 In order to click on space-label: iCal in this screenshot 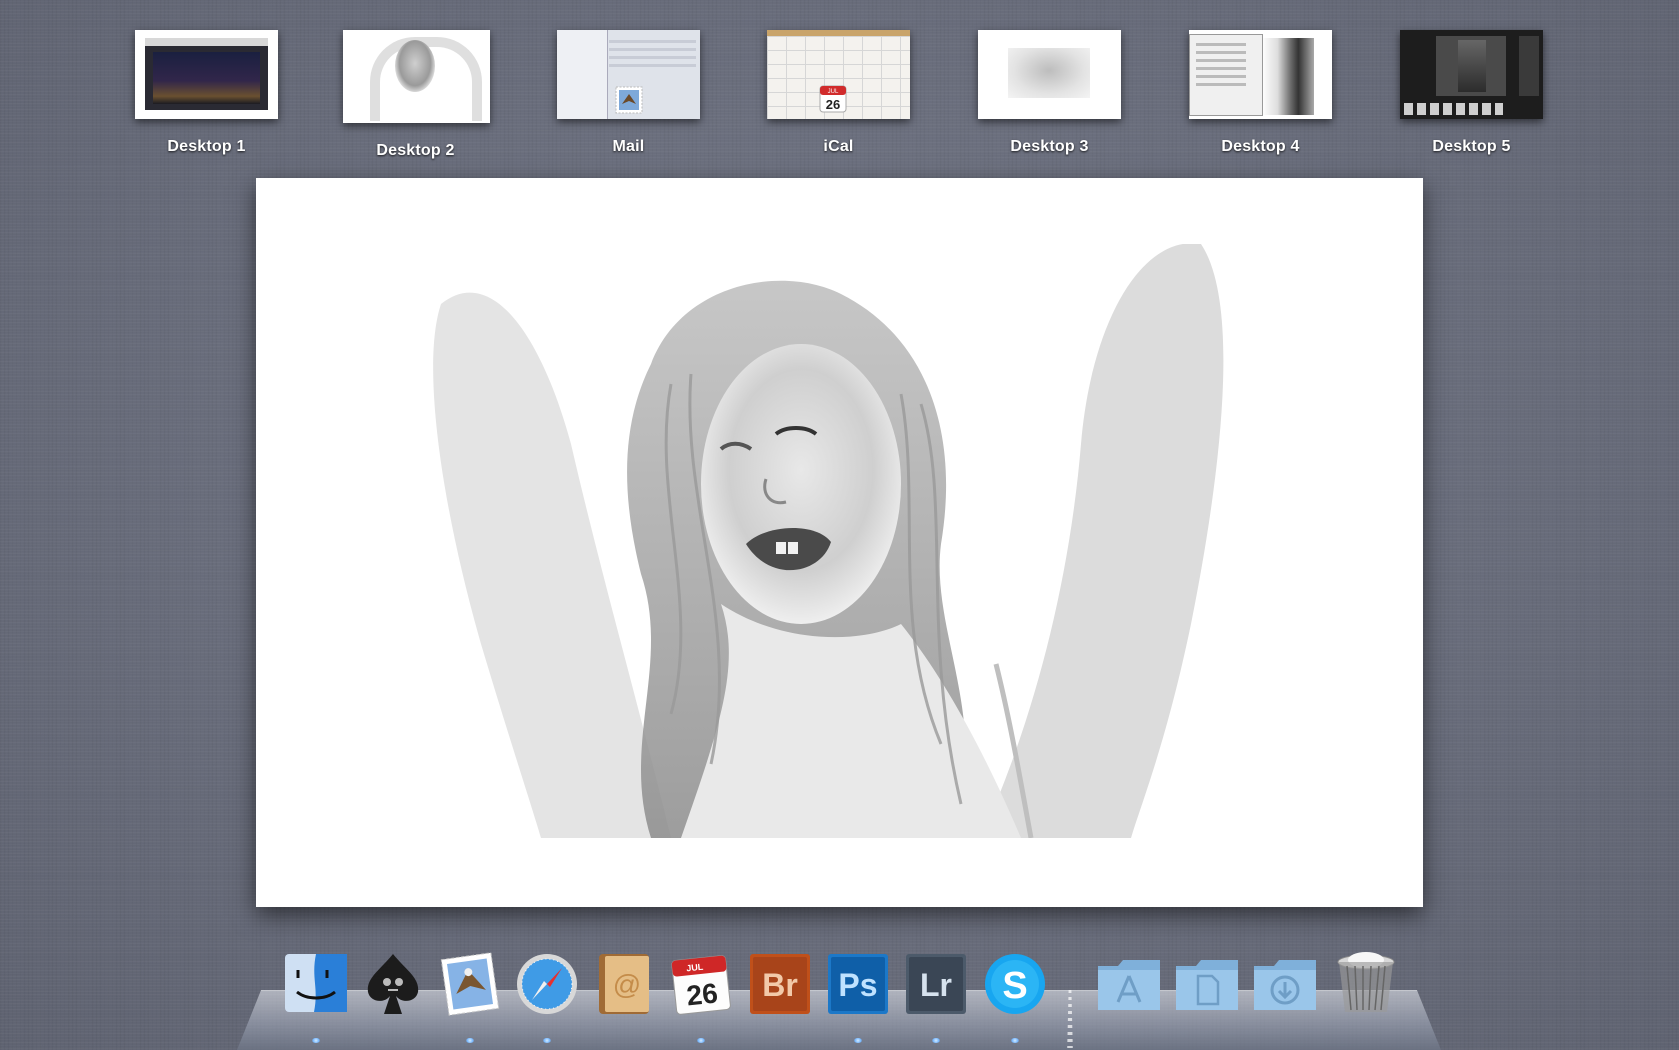, I will do `click(838, 146)`.